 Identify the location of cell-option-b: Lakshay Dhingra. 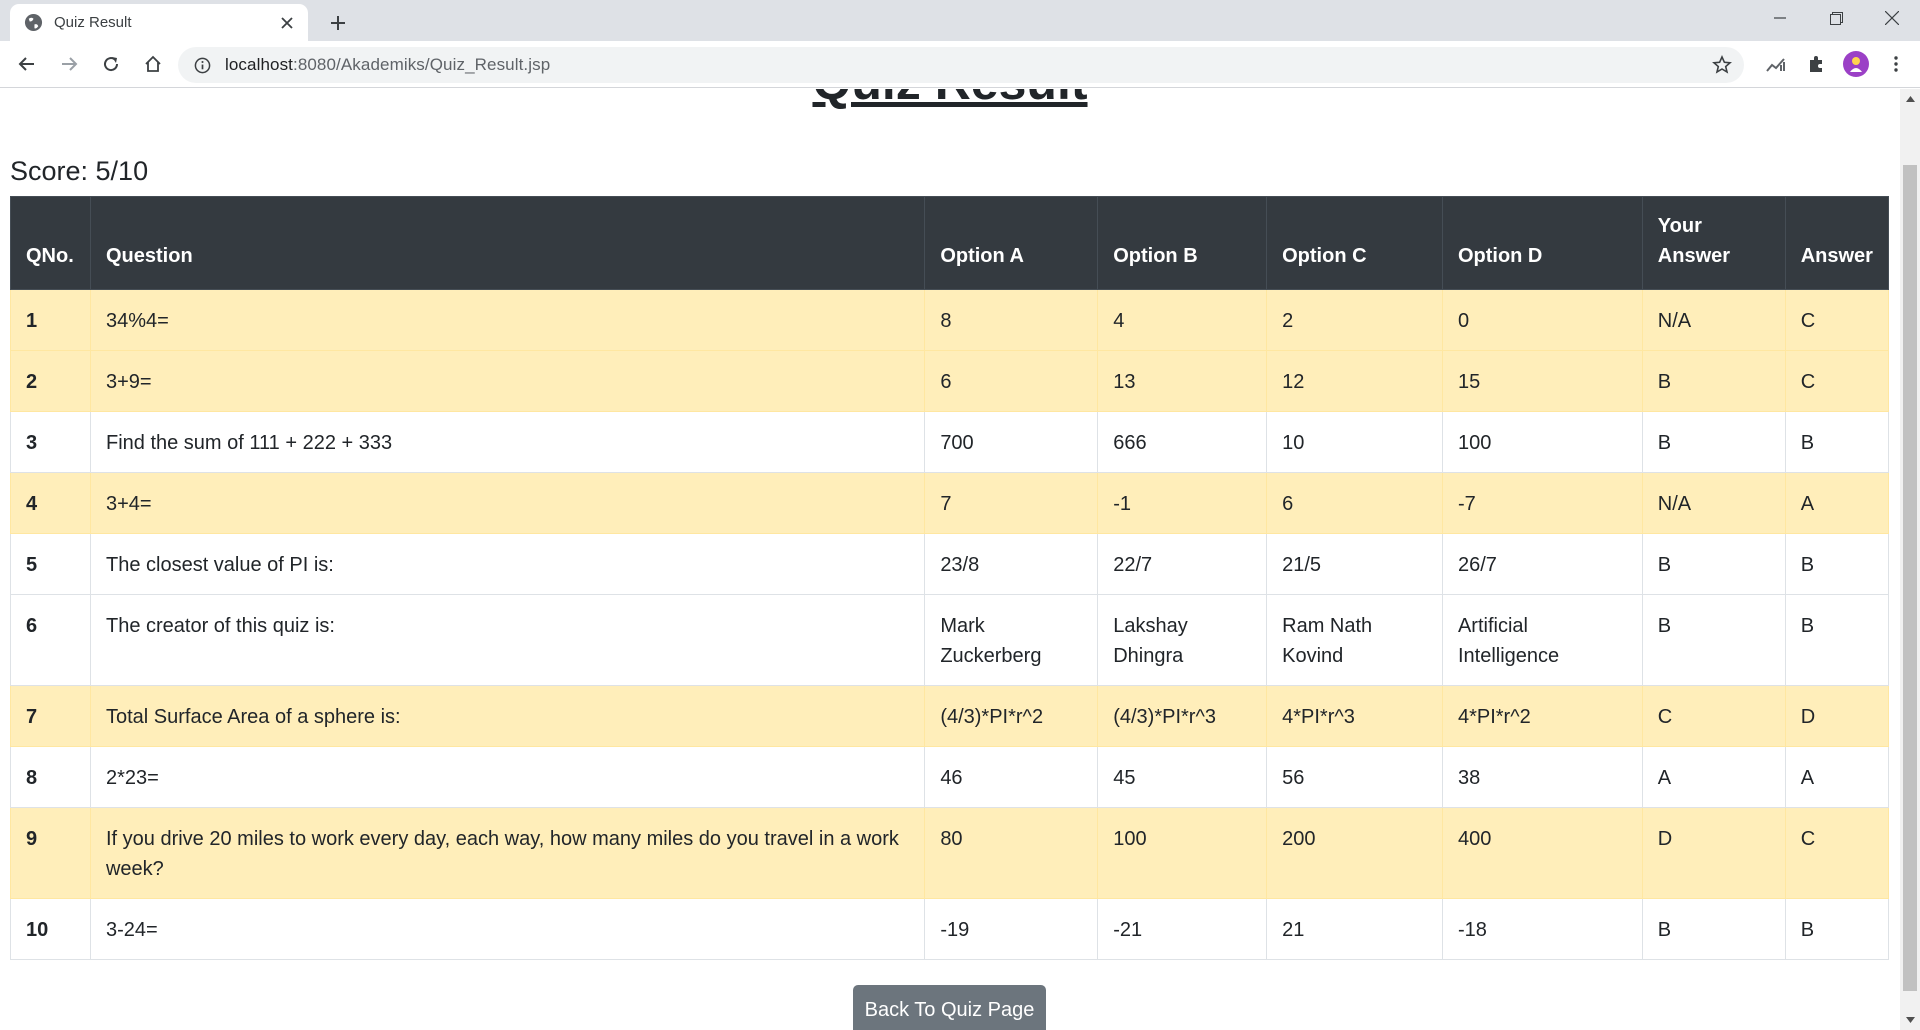
(1182, 640).